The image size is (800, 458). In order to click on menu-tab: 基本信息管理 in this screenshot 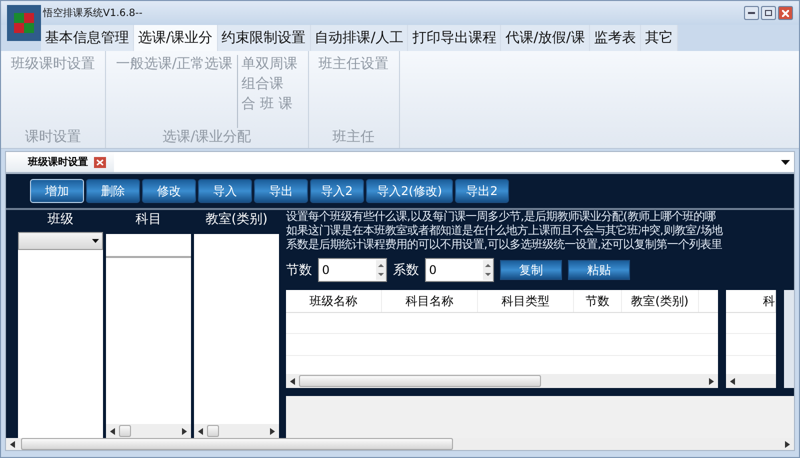, I will do `click(87, 38)`.